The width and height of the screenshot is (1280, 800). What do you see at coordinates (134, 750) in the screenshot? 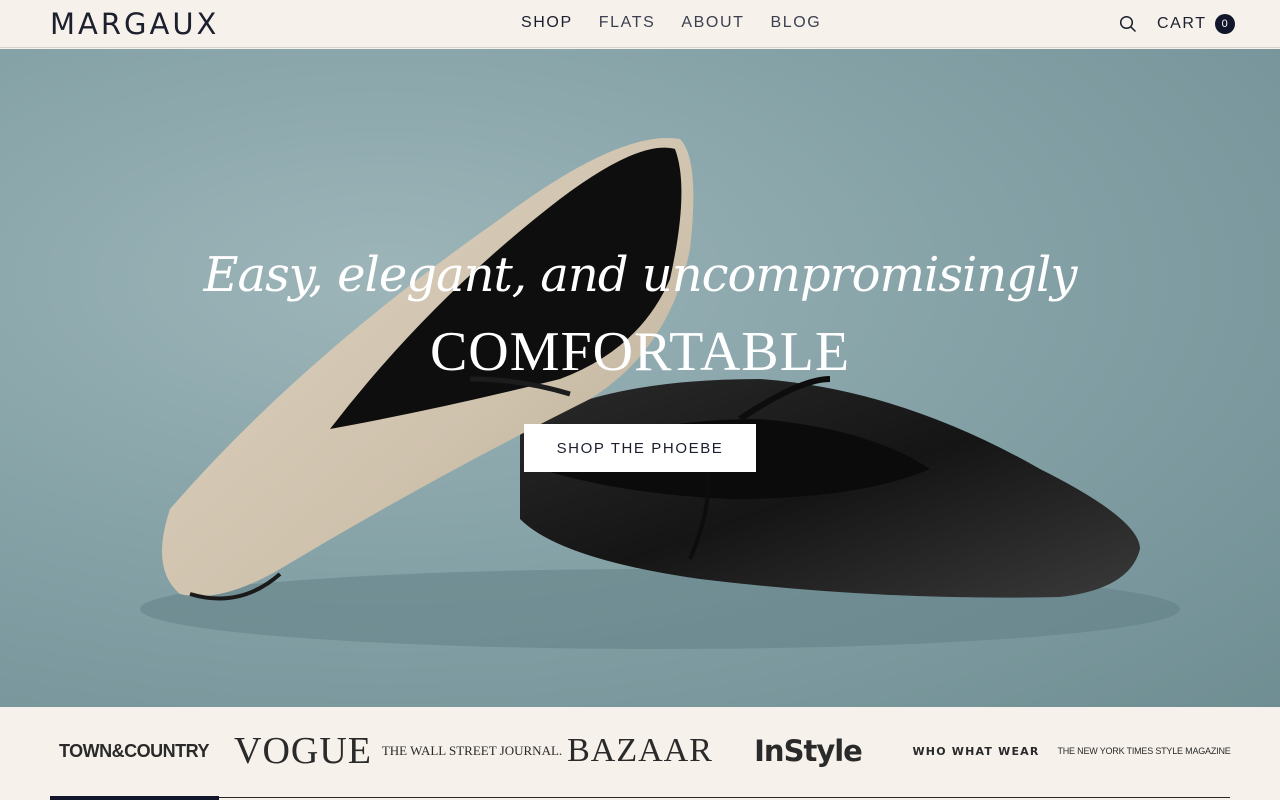
I see `press-logo-town-country: TOWN&COUNTRY` at bounding box center [134, 750].